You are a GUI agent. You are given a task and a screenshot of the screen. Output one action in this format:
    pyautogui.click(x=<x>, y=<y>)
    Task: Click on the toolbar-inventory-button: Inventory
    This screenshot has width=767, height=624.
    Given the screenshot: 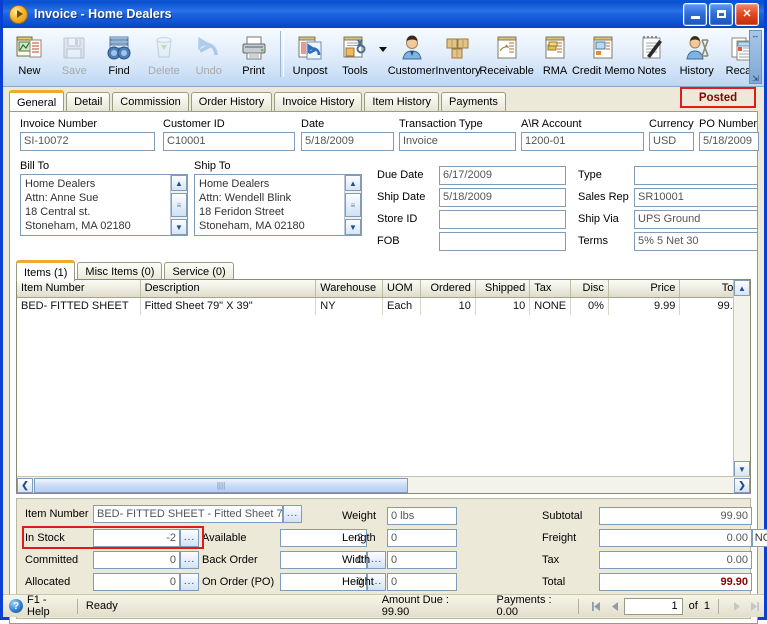 What is the action you would take?
    pyautogui.click(x=458, y=56)
    